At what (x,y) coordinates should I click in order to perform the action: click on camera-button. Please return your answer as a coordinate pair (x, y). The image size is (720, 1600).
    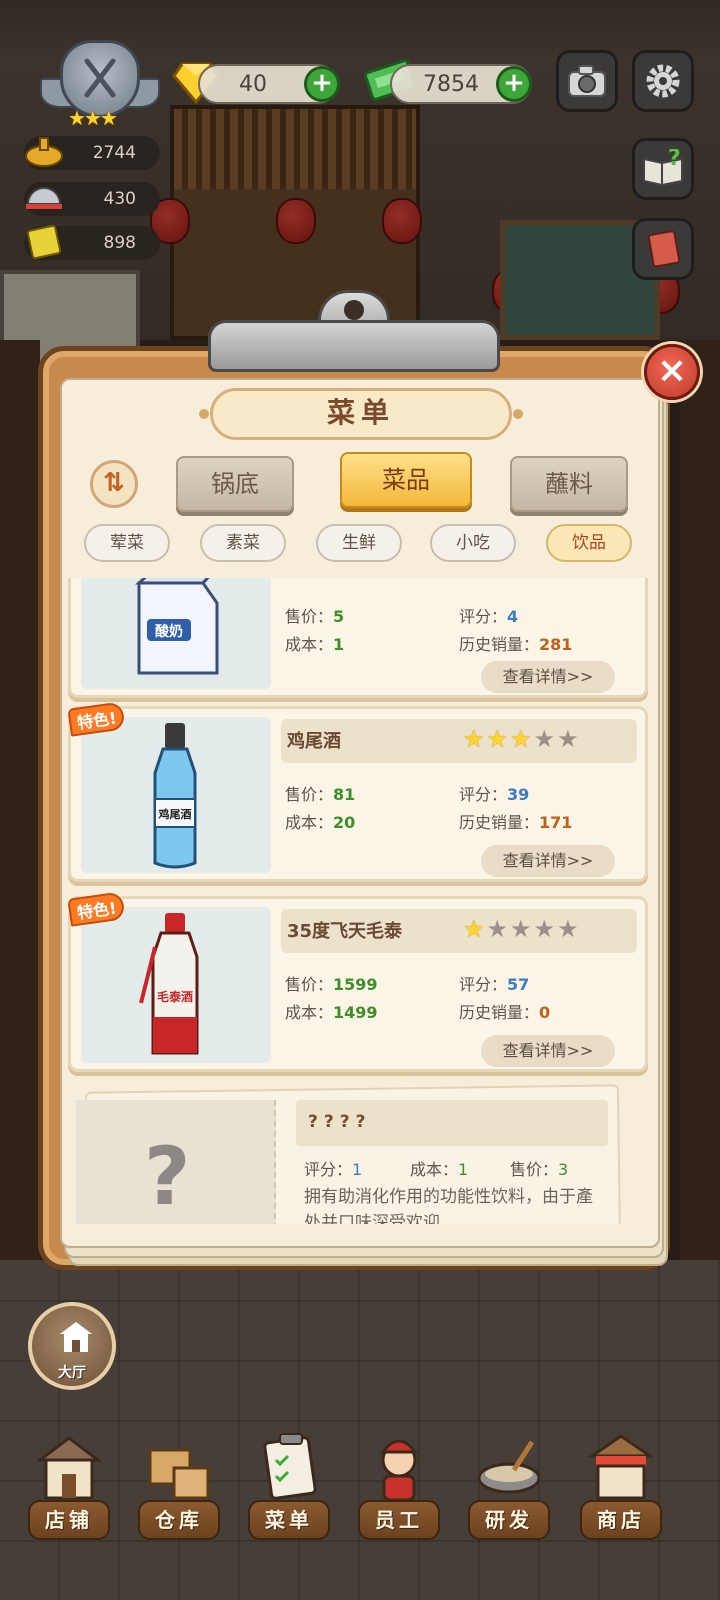
    Looking at the image, I should click on (587, 81).